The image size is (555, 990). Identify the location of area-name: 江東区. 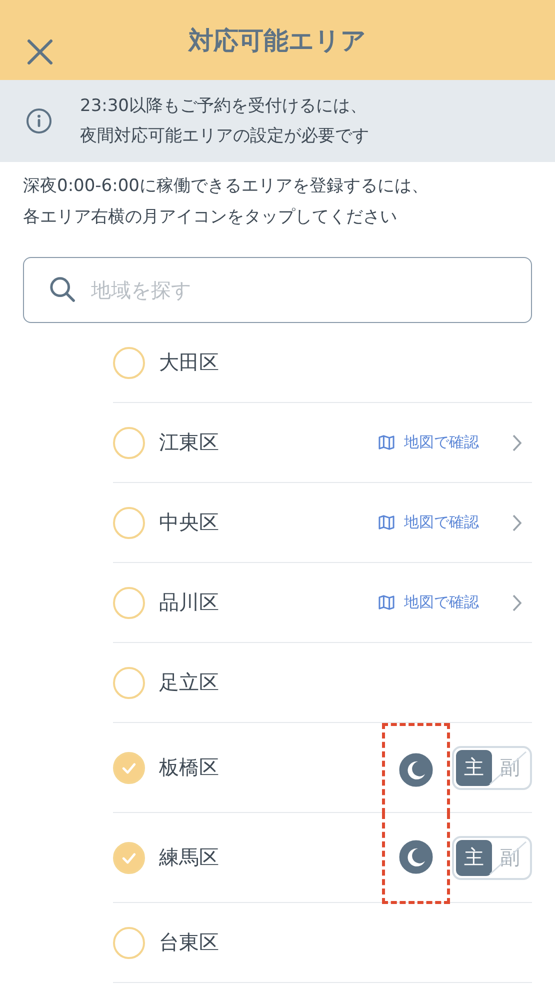
(189, 442).